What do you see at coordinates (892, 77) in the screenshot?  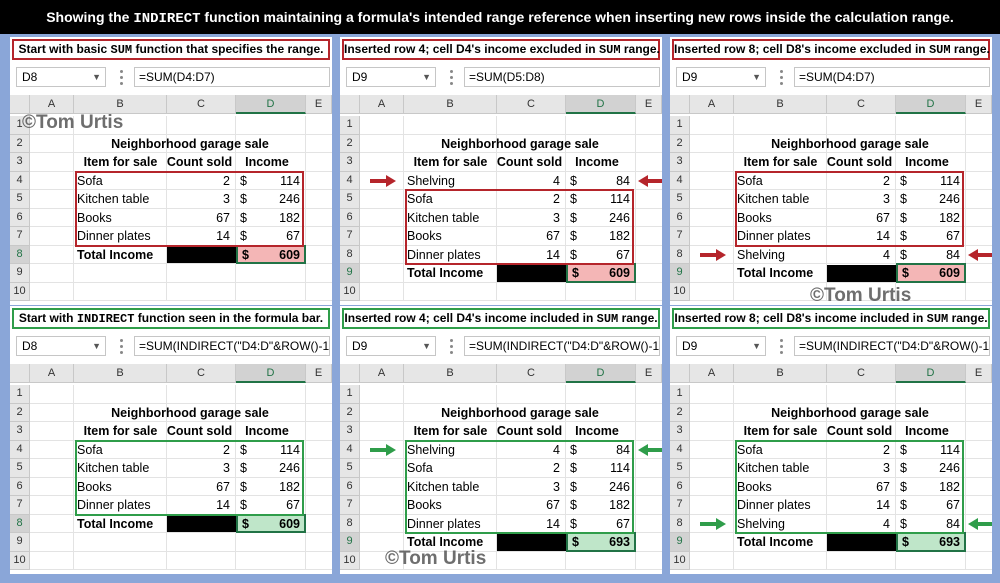 I see `formula-input: =SUM(D4:D7)` at bounding box center [892, 77].